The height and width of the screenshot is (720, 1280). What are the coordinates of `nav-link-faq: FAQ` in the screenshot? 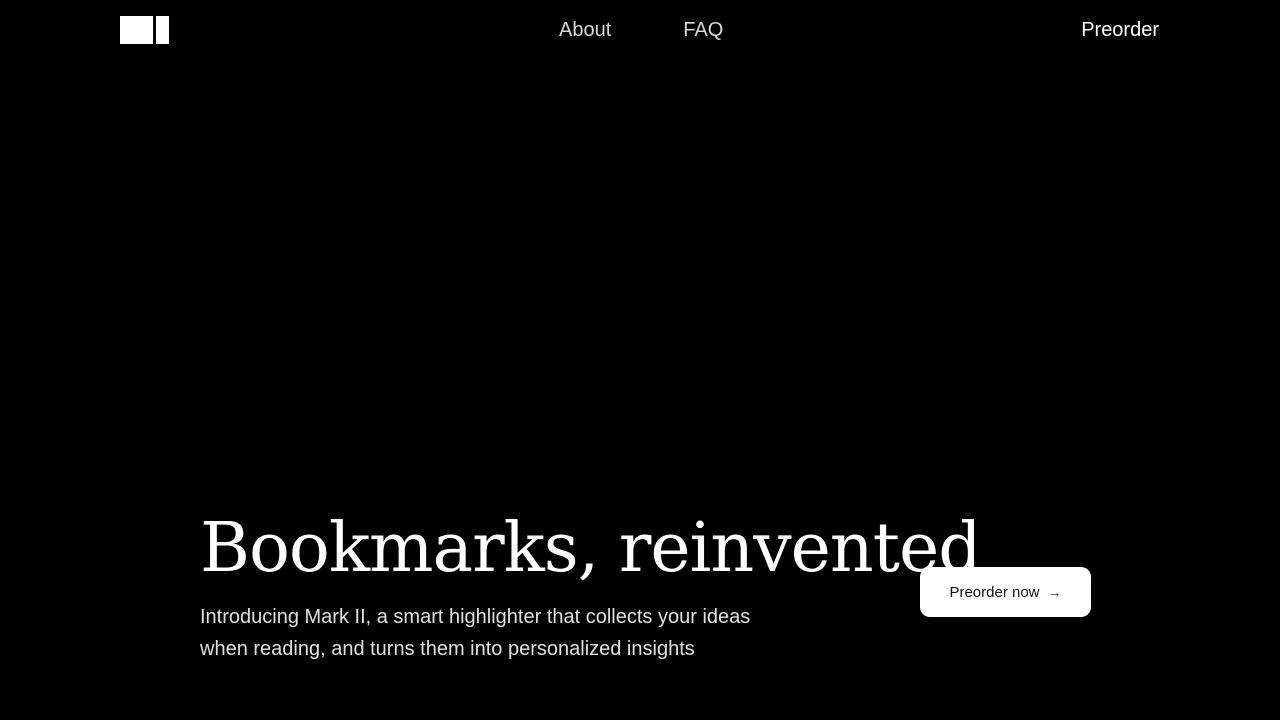 It's located at (703, 30).